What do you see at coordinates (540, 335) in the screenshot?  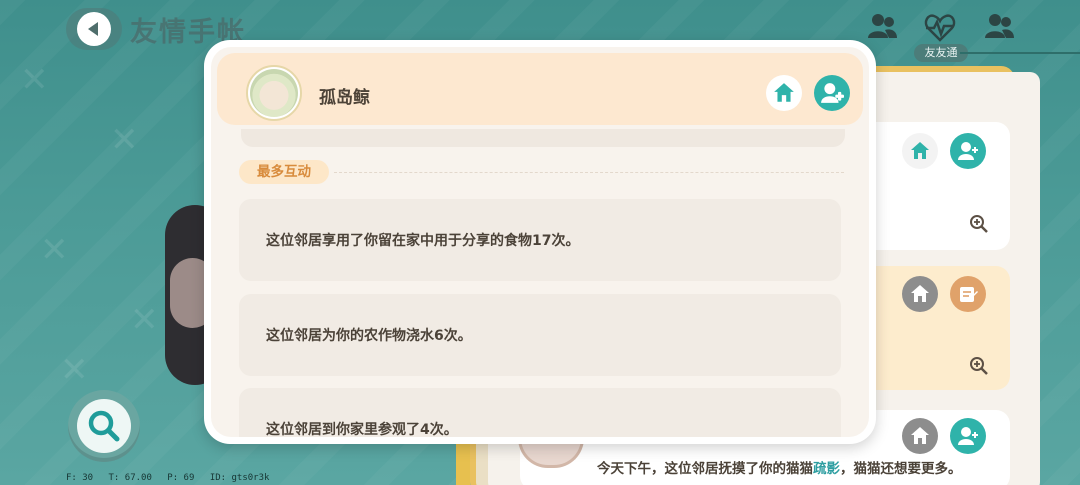 I see `interaction-item: 这位邻居为你的农作物浇水6次。` at bounding box center [540, 335].